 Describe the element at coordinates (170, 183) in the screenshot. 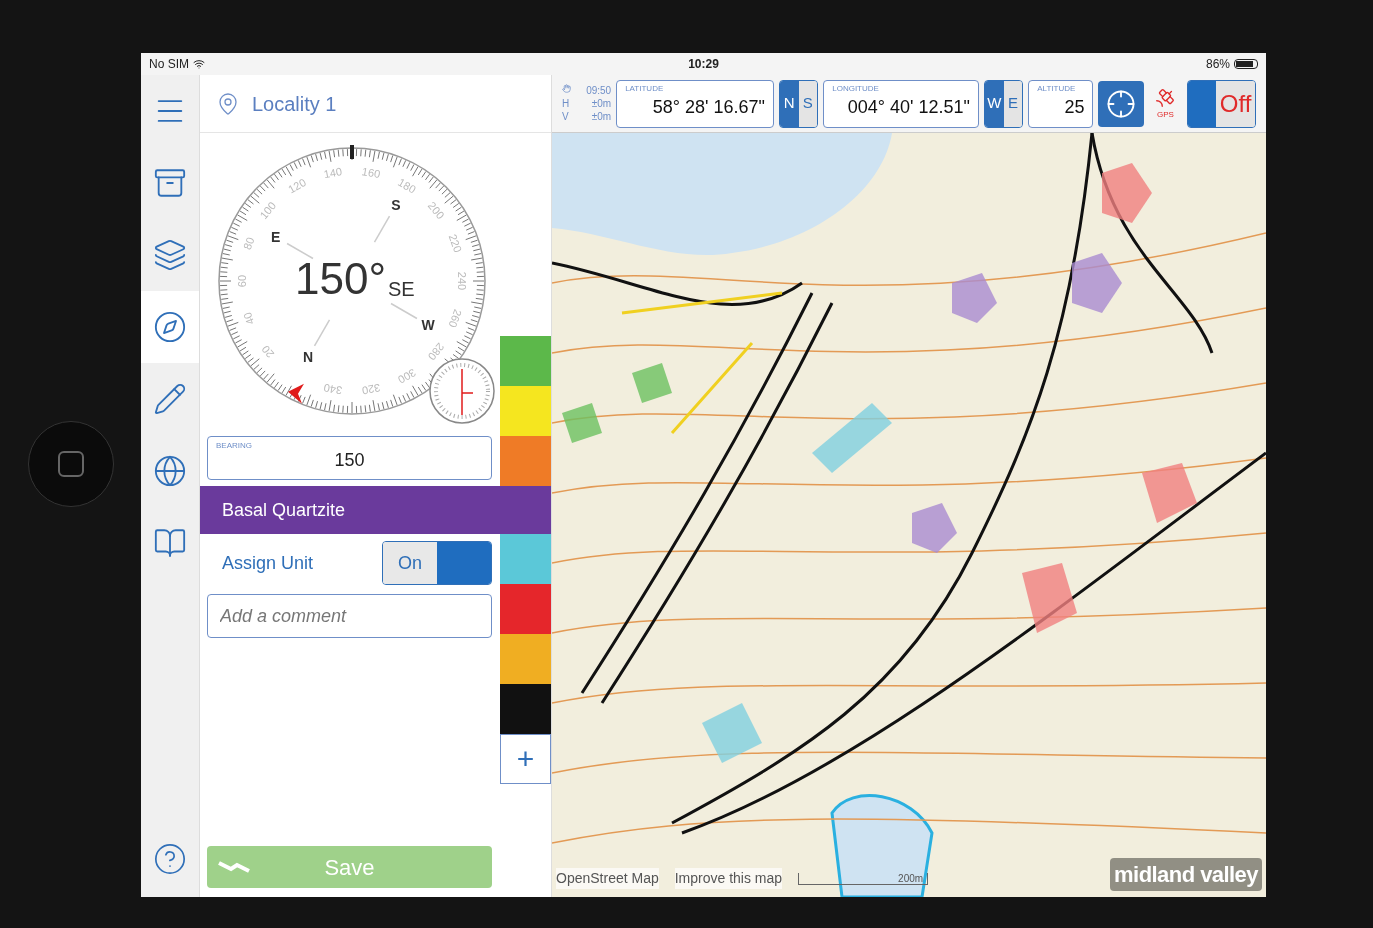

I see `archive-icon` at that location.